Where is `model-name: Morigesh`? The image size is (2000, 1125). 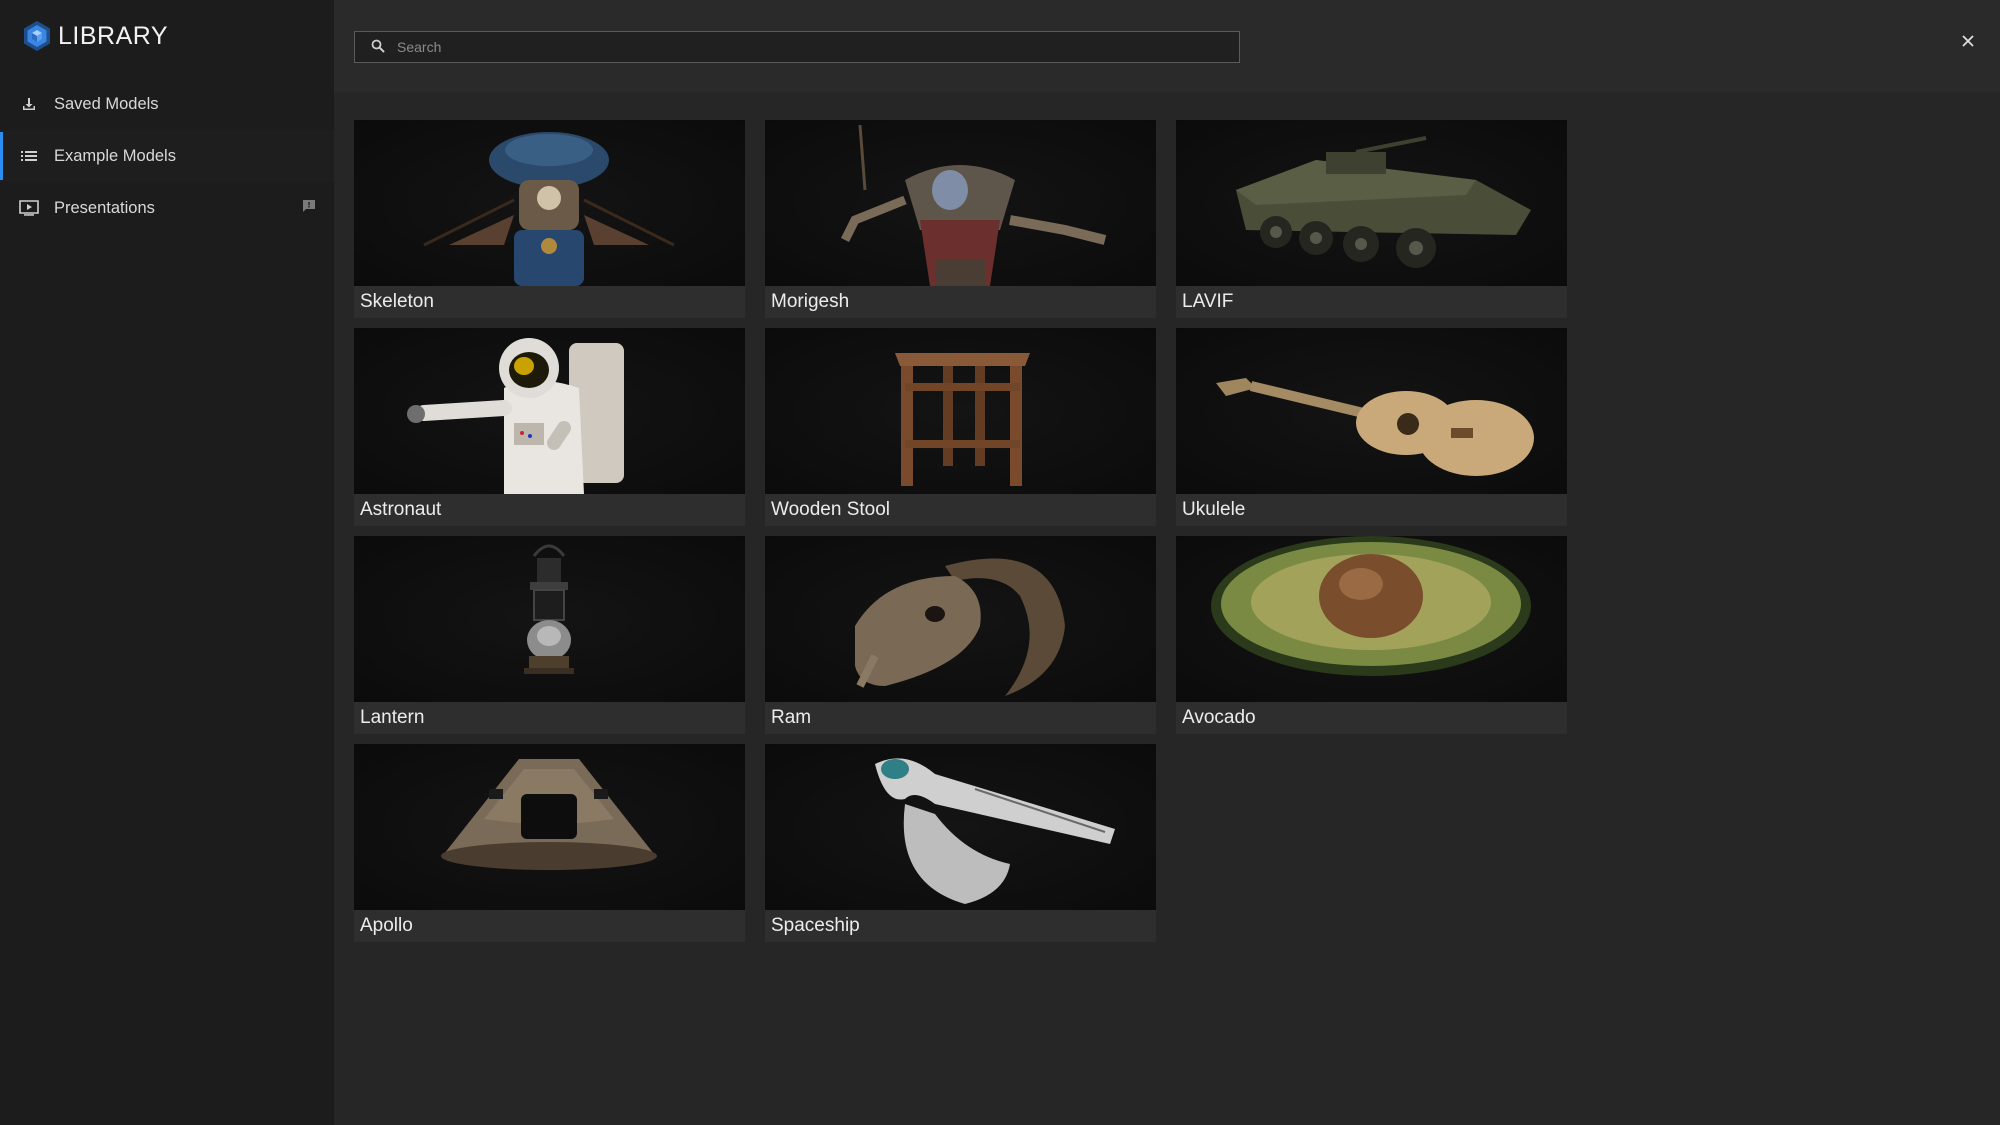
model-name: Morigesh is located at coordinates (810, 301).